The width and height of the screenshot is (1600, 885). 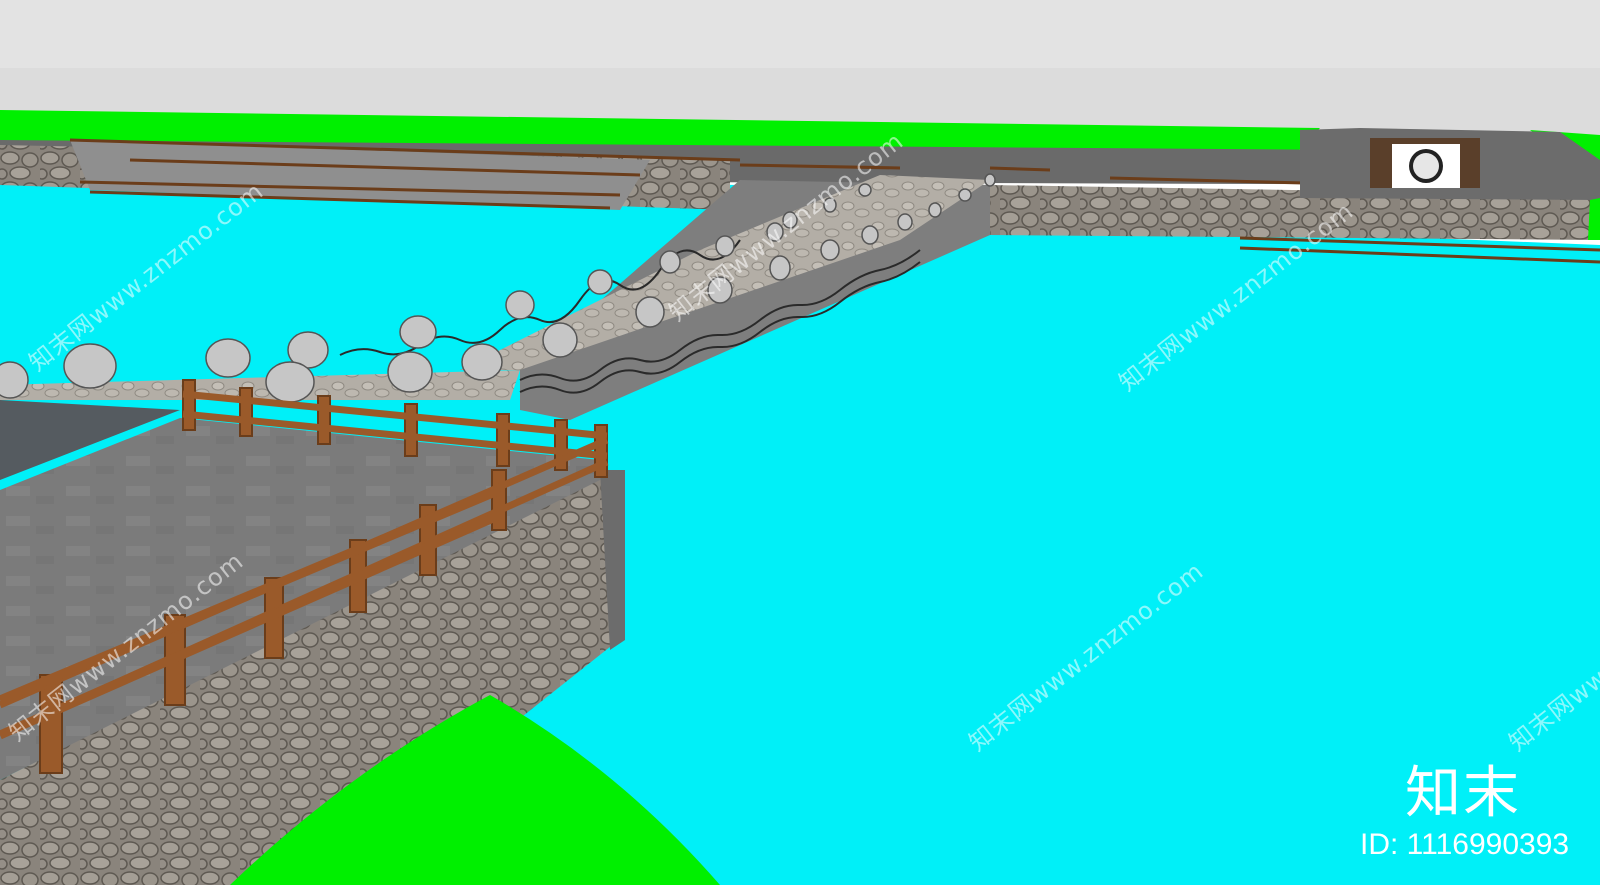 I want to click on sky-band, so click(x=800, y=34).